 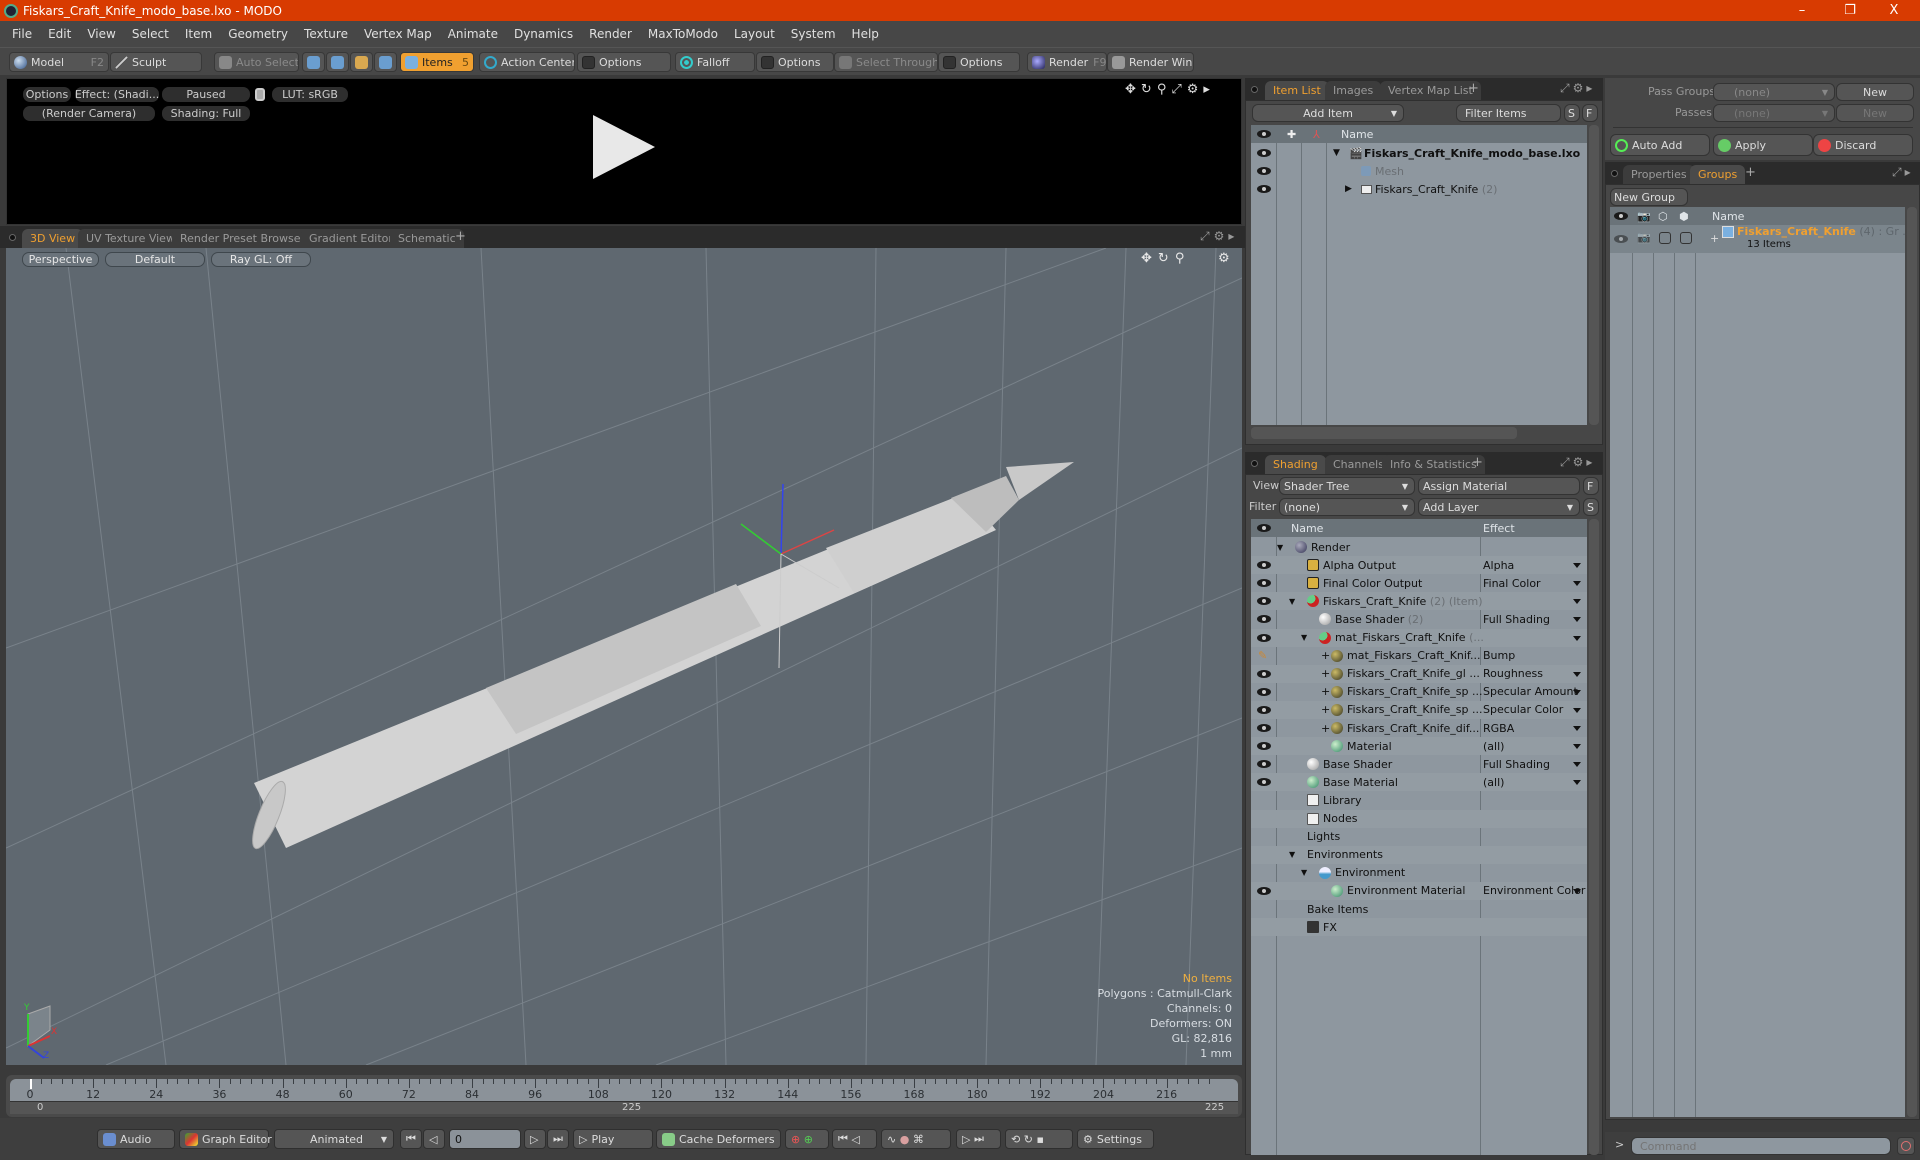 I want to click on menu-select: Select, so click(x=150, y=34).